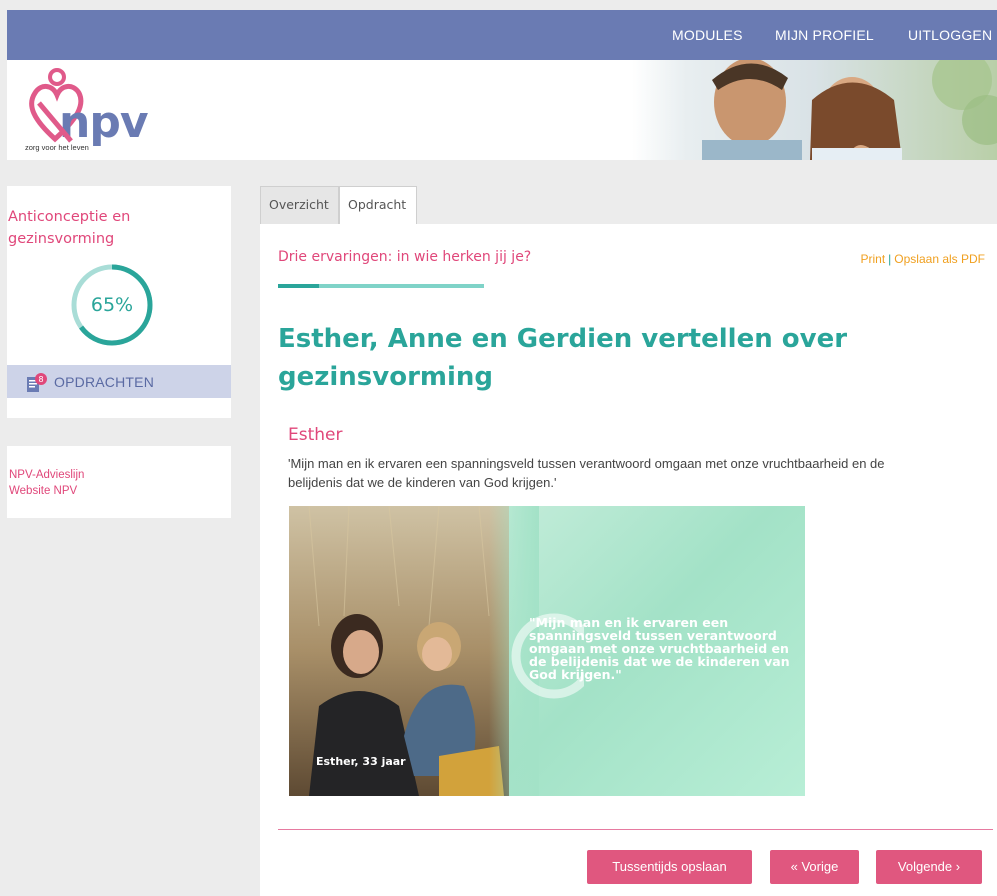  Describe the element at coordinates (381, 286) in the screenshot. I see `step-progress-bar` at that location.